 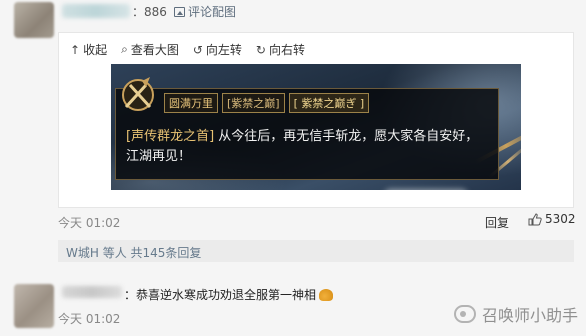 I want to click on rotate-left-button: ↺ 向左转, so click(x=217, y=49).